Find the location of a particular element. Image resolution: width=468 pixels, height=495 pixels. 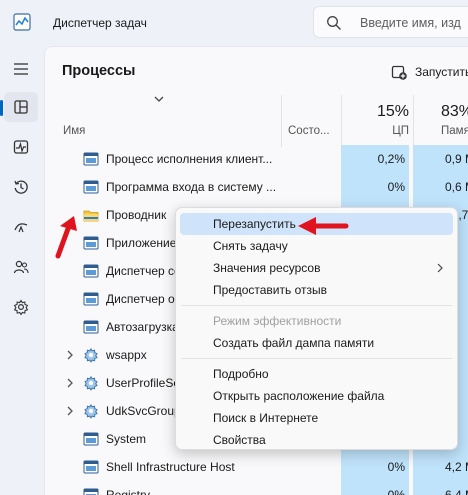

process-memory-cell: 0,9 M is located at coordinates (440, 159).